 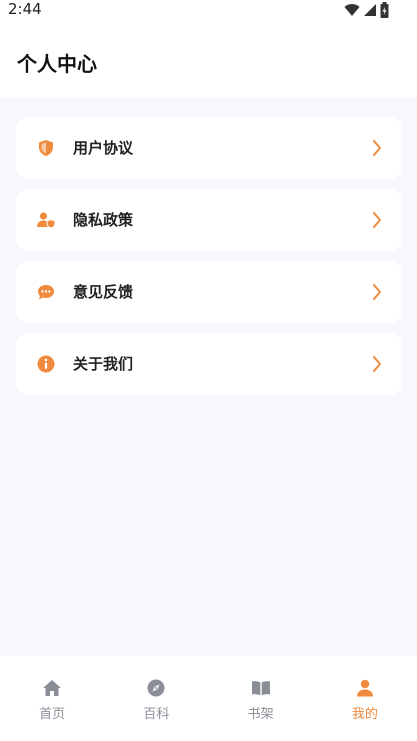 What do you see at coordinates (46, 292) in the screenshot?
I see `chat-bubble-icon` at bounding box center [46, 292].